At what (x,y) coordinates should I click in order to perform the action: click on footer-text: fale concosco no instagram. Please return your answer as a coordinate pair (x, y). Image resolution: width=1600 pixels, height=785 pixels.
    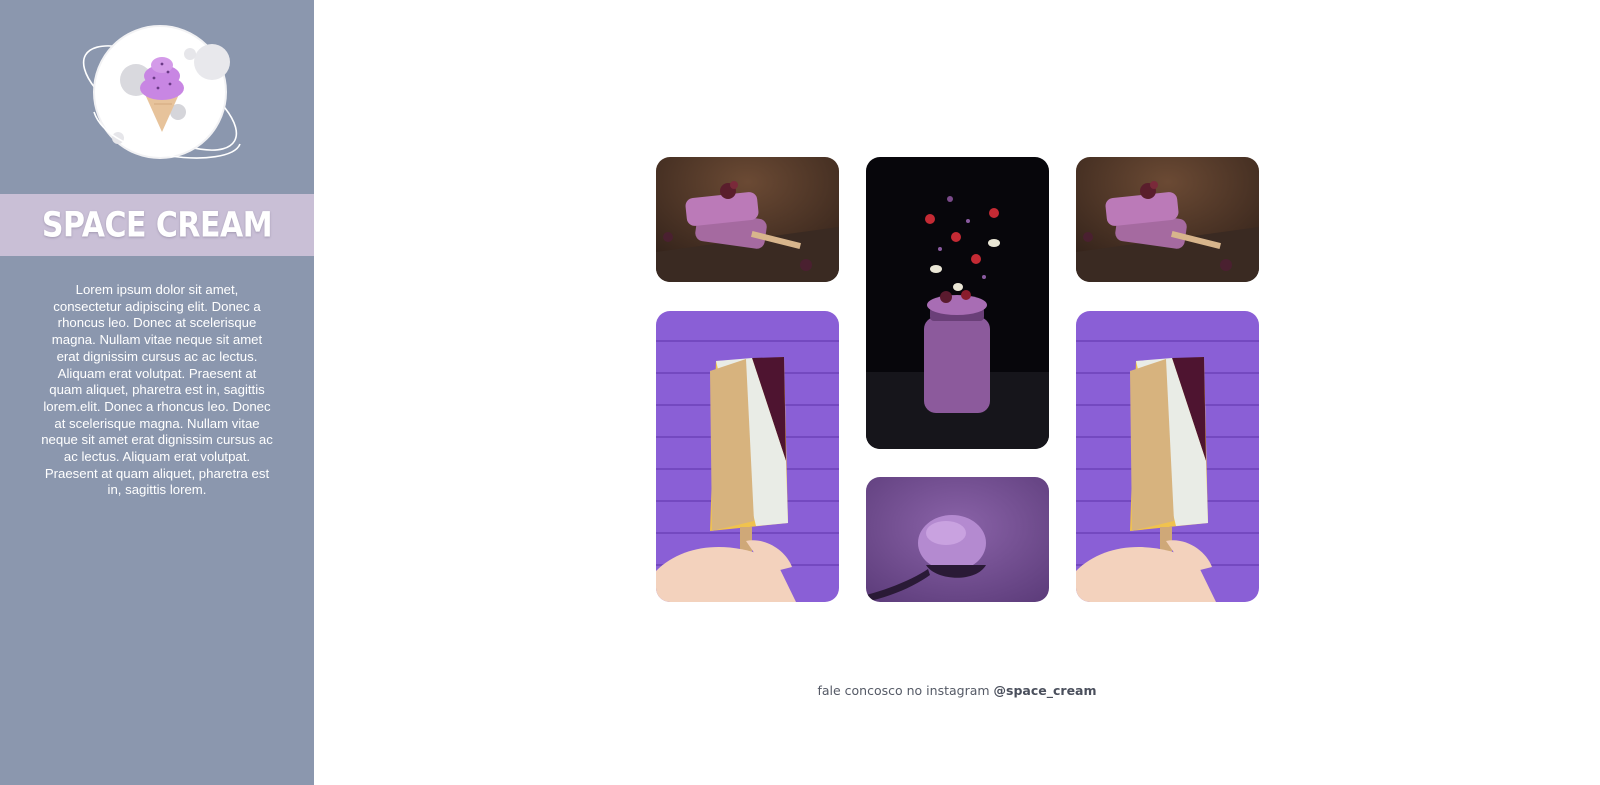
    Looking at the image, I should click on (905, 690).